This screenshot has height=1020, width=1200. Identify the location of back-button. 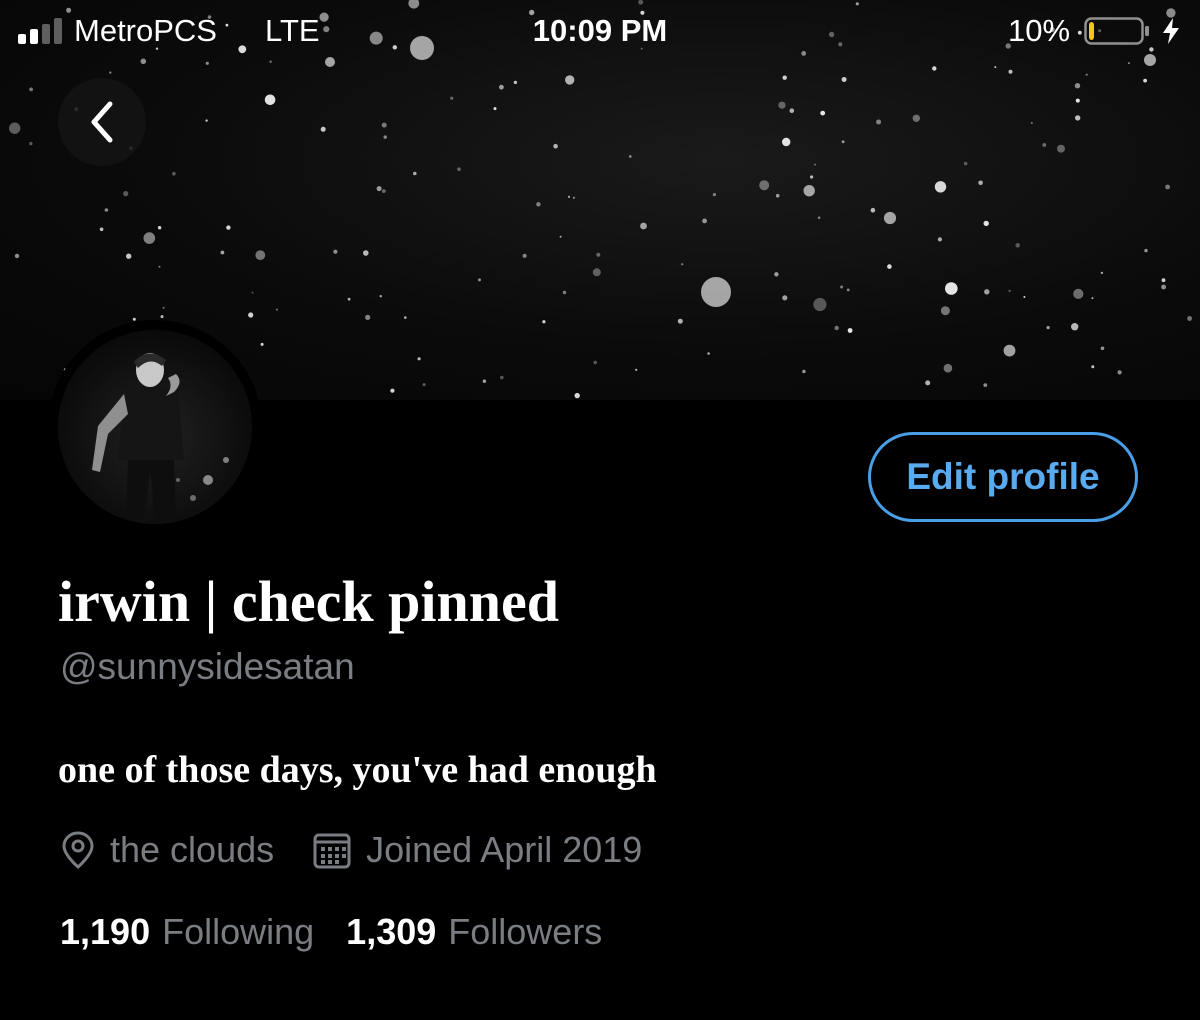
(102, 122).